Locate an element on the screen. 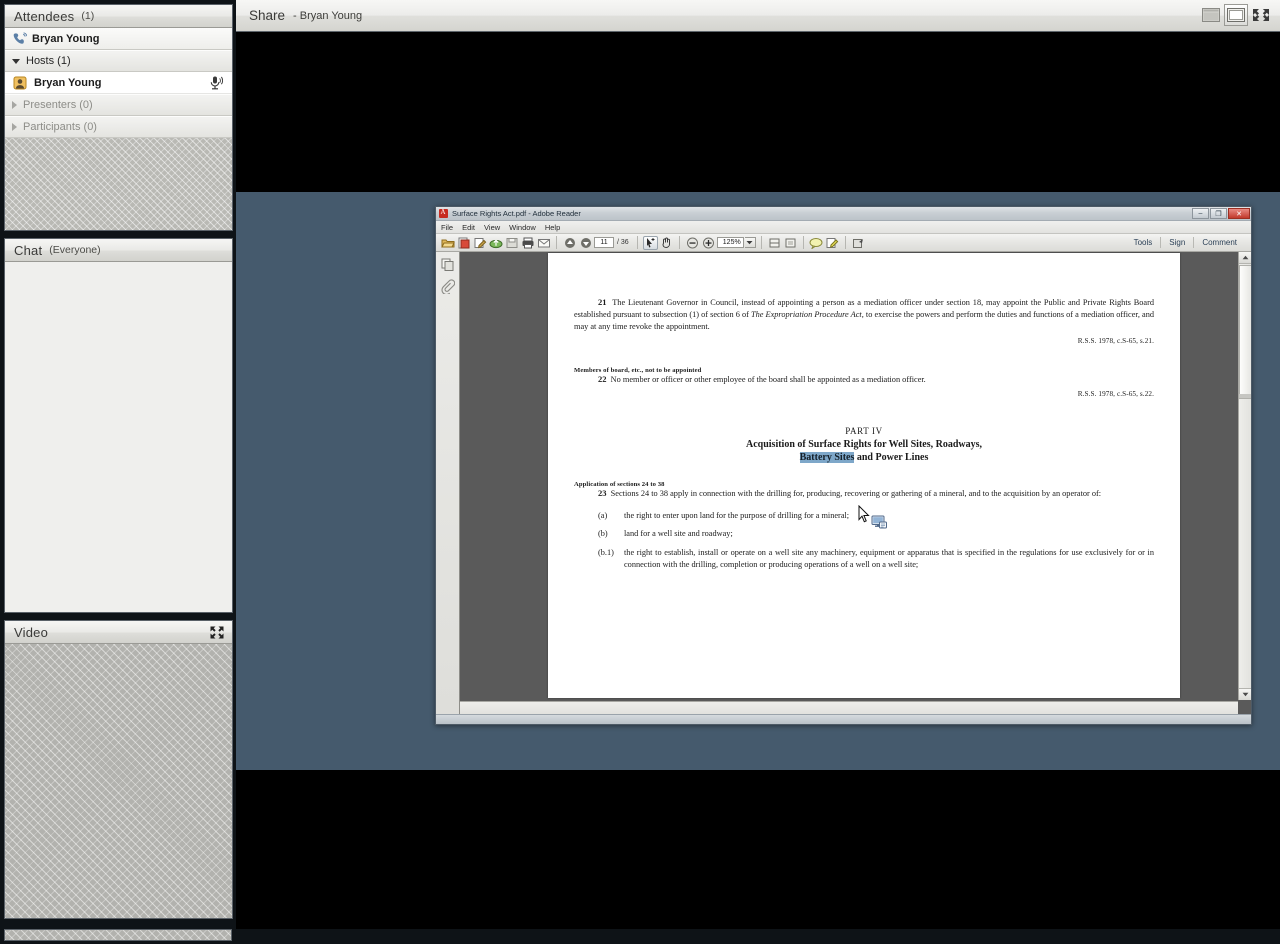  scroll-up-icon is located at coordinates (1245, 258).